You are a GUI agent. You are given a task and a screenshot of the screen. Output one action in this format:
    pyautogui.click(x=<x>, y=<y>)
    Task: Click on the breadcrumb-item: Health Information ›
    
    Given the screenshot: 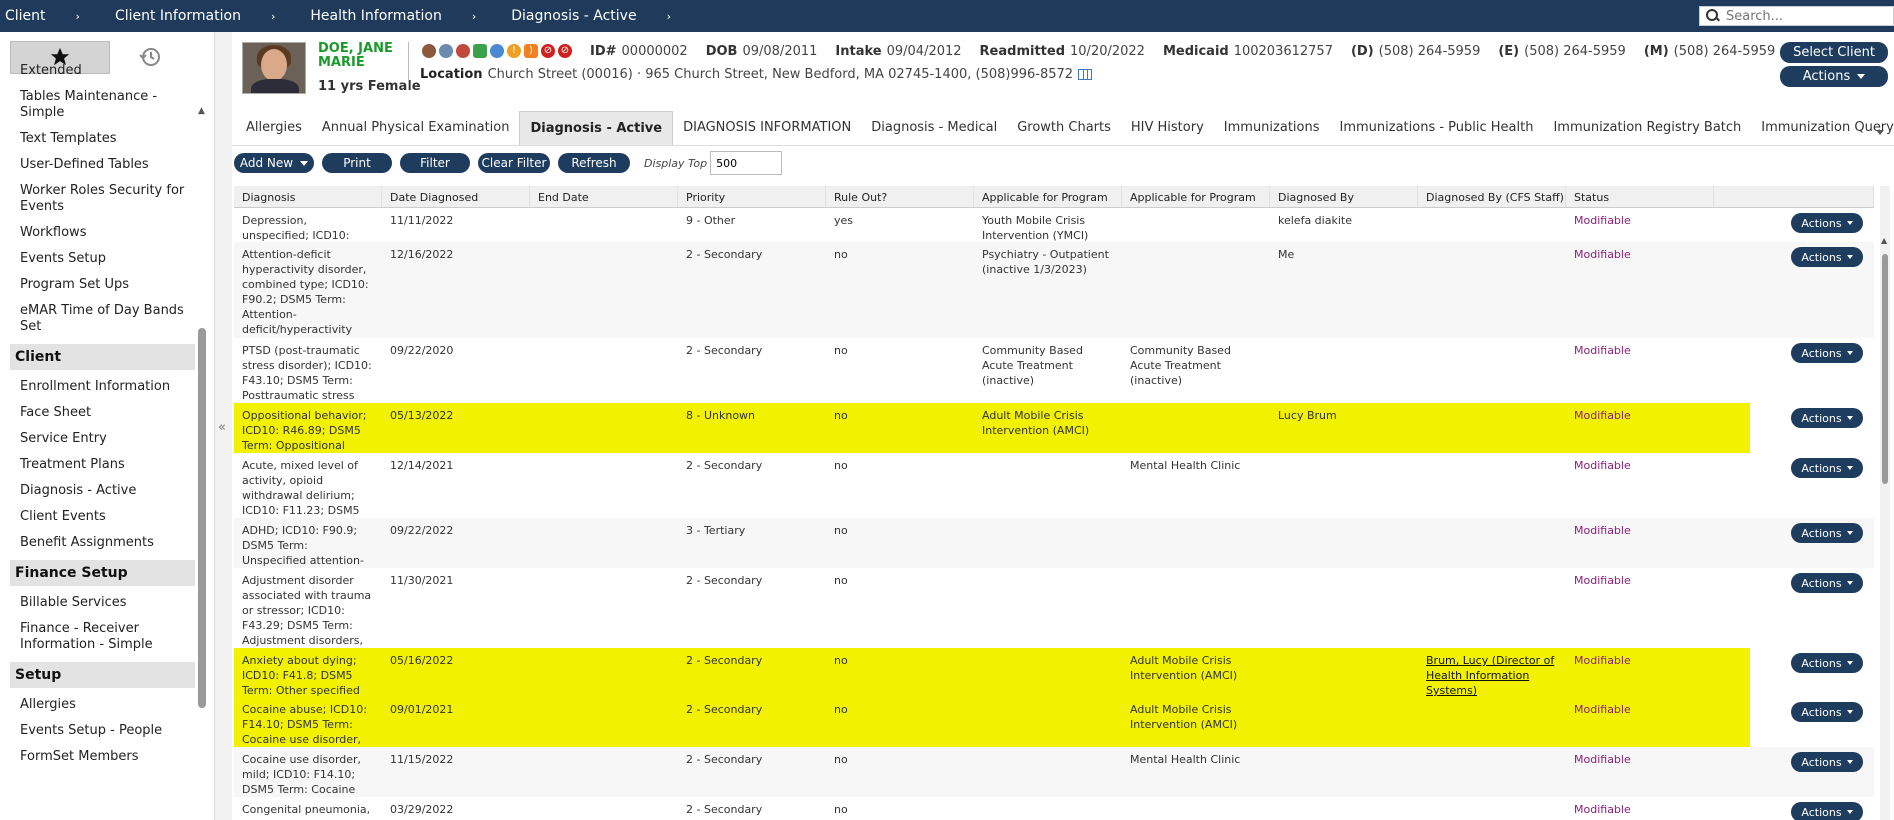 What is the action you would take?
    pyautogui.click(x=405, y=16)
    